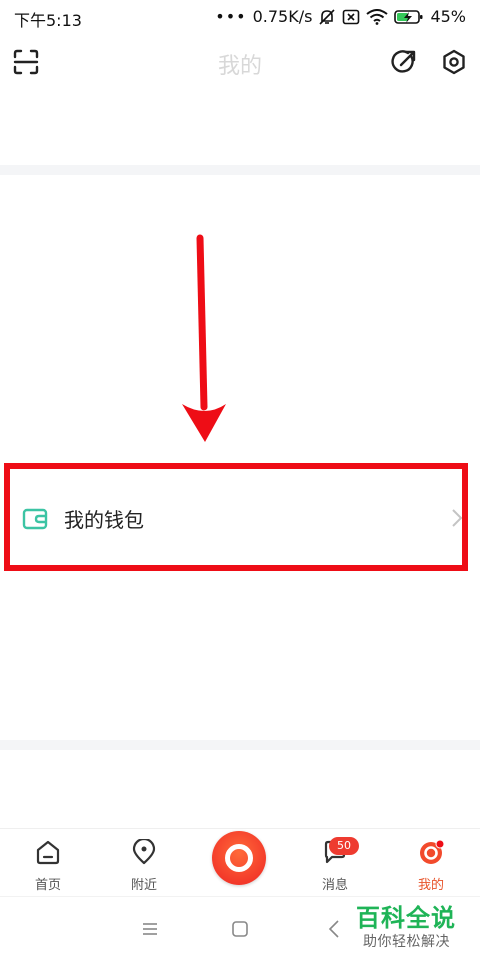 The image size is (480, 961). Describe the element at coordinates (144, 852) in the screenshot. I see `location-pin-icon` at that location.